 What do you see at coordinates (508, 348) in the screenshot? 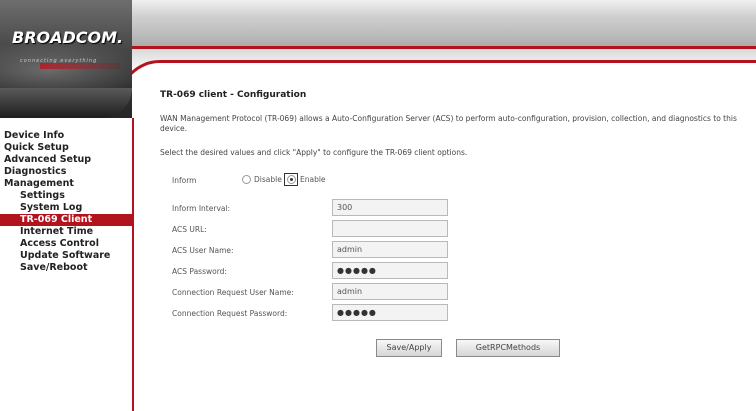
I see `get-rpc-methods-button: GetRPCMethods` at bounding box center [508, 348].